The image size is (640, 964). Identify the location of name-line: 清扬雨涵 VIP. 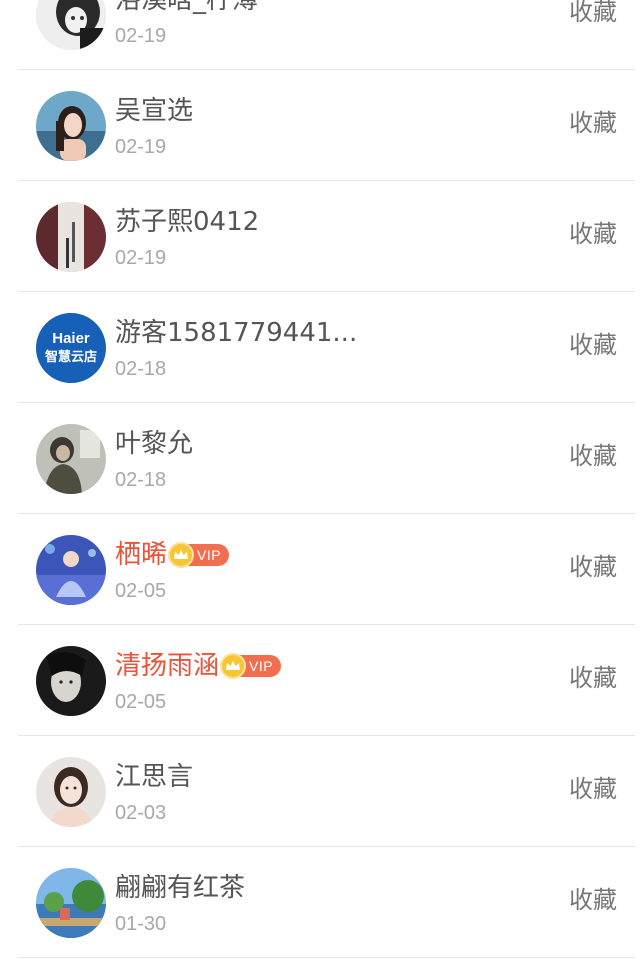
(198, 666).